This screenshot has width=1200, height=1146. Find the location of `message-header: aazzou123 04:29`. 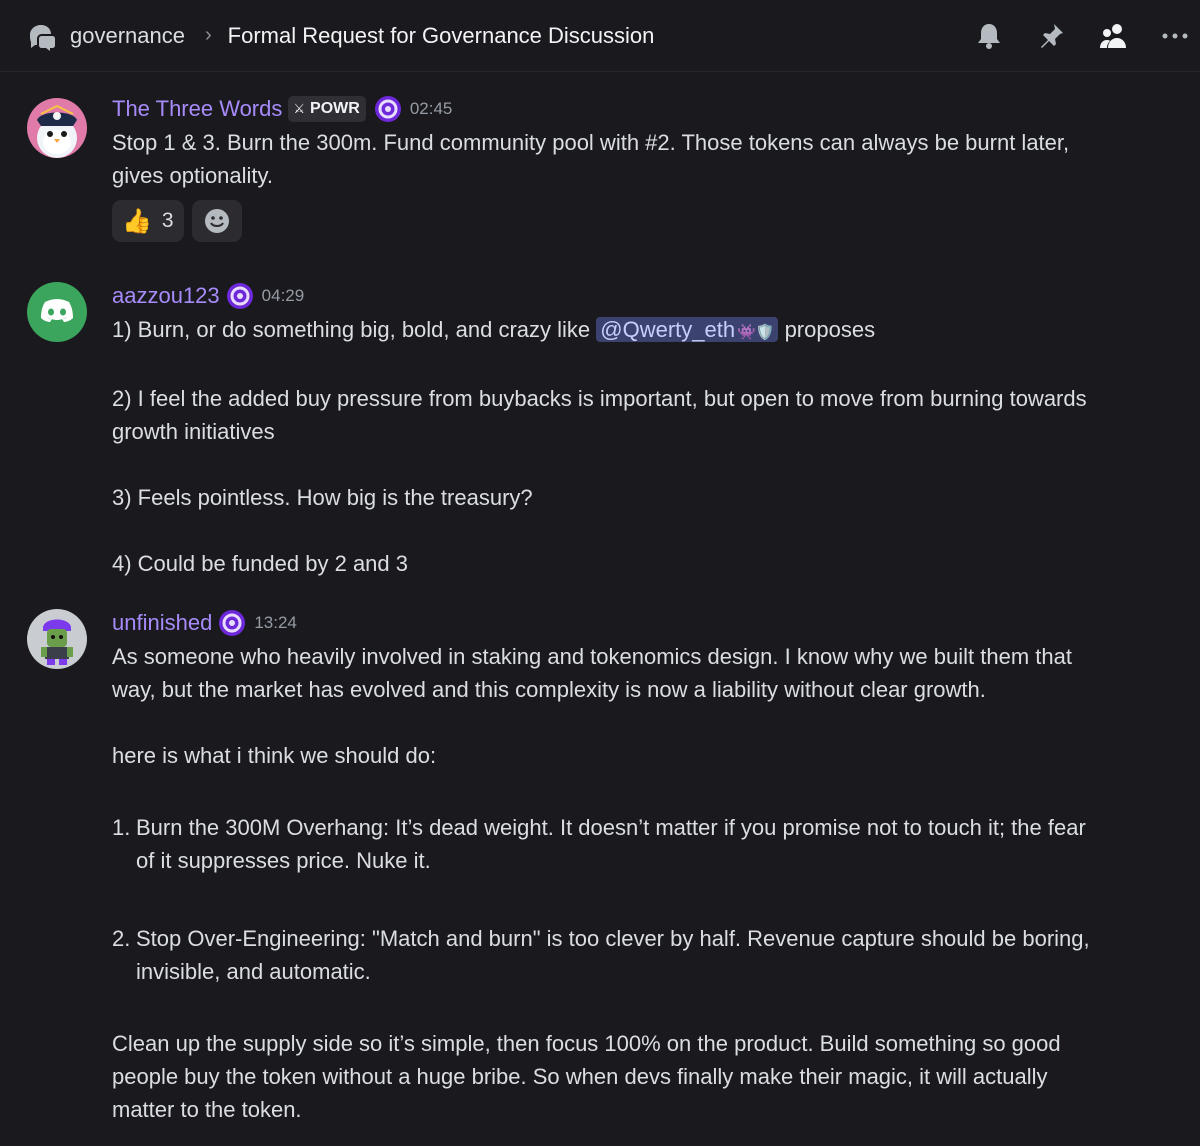

message-header: aazzou123 04:29 is located at coordinates (626, 296).